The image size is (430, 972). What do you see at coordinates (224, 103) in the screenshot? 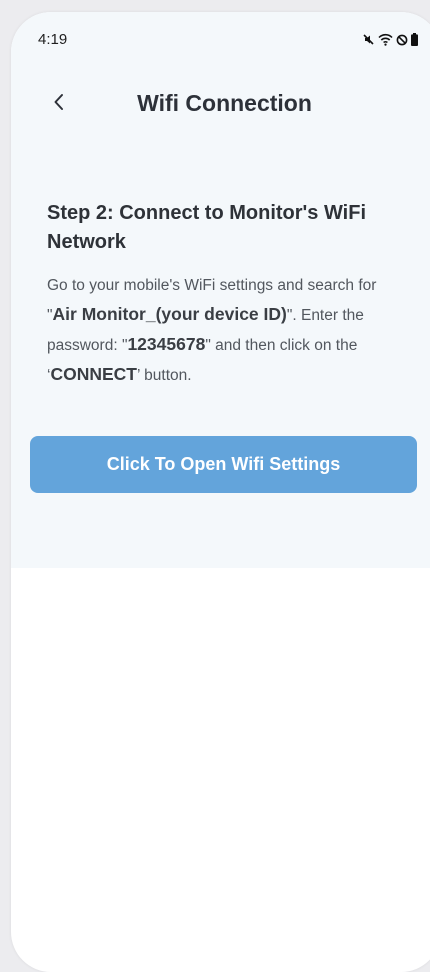
I see `page-title: Wifi Connection` at bounding box center [224, 103].